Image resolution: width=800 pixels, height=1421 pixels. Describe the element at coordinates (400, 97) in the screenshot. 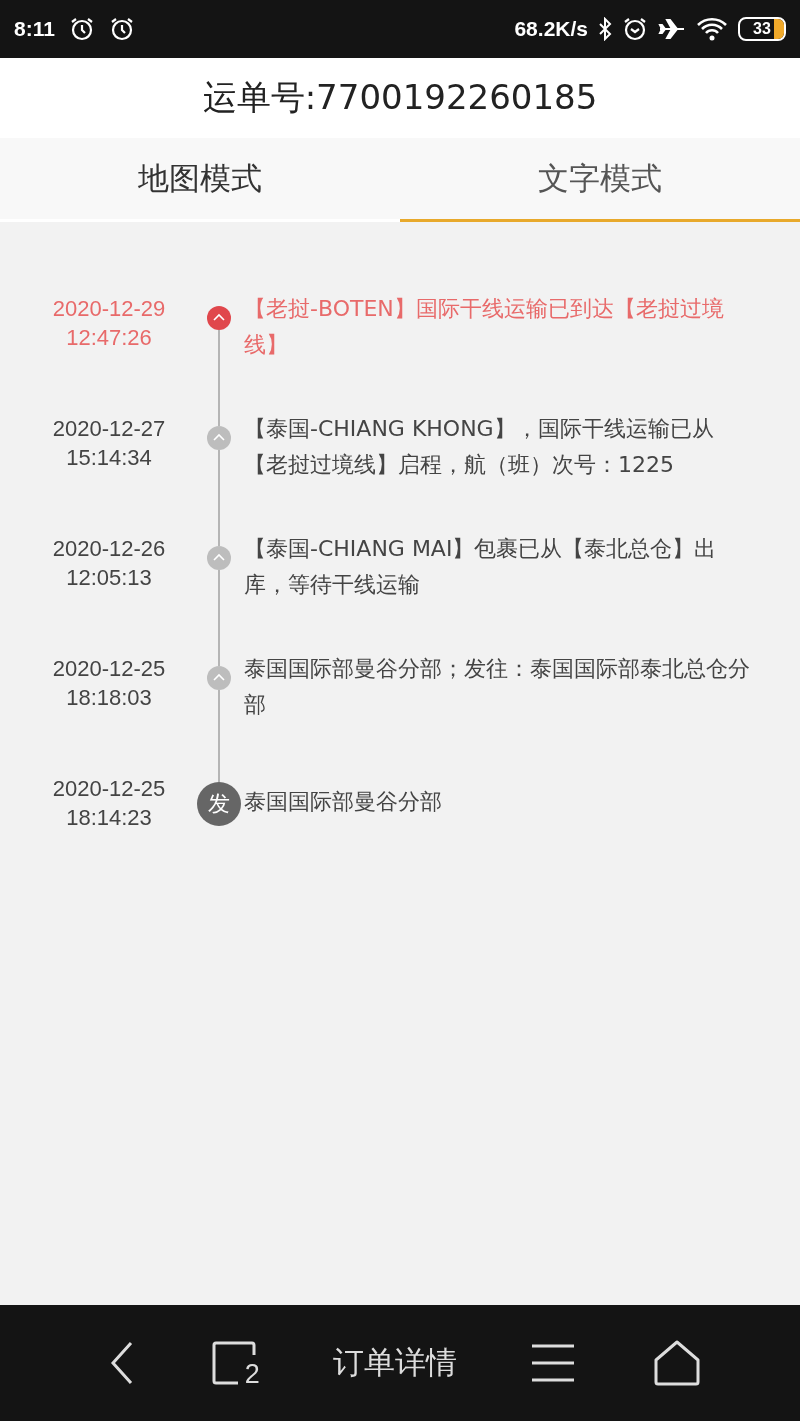

I see `waybill-number: 运单号:7700192260185` at that location.